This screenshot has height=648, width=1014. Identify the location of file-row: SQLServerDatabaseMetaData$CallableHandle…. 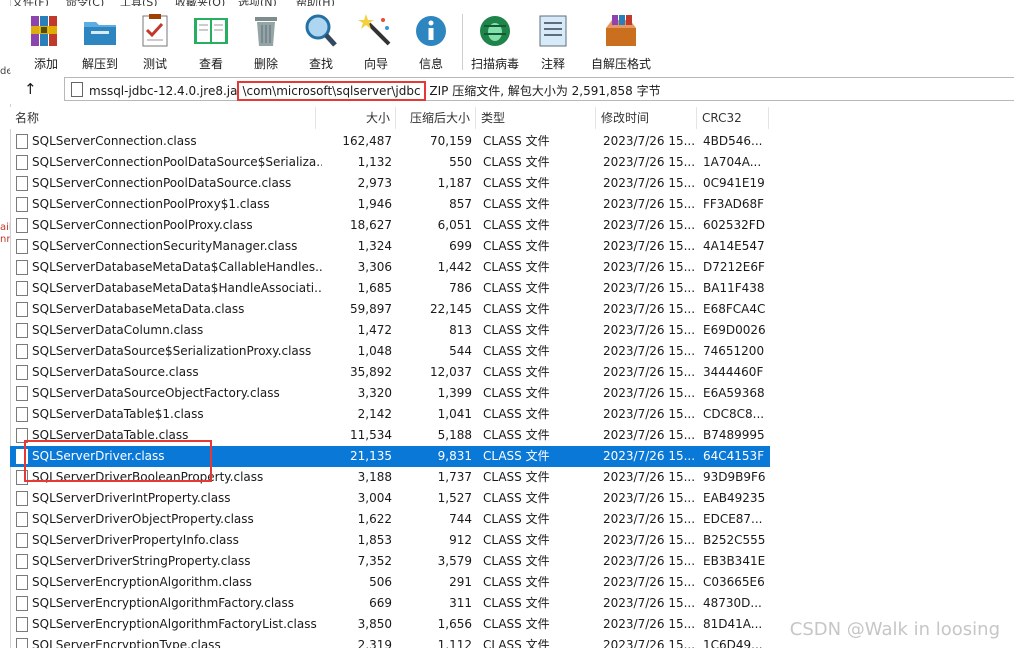
(390, 267).